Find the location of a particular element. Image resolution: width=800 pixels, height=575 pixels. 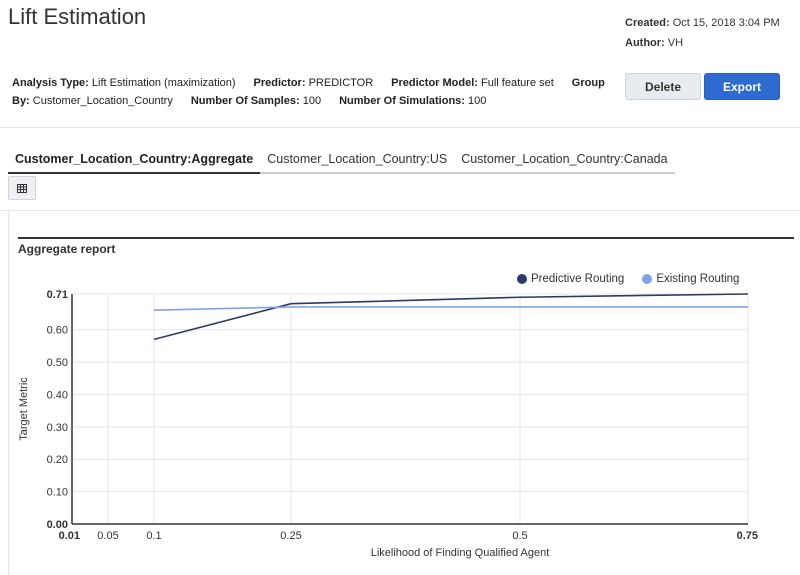

y-tick-label: 0.30 is located at coordinates (57, 428).